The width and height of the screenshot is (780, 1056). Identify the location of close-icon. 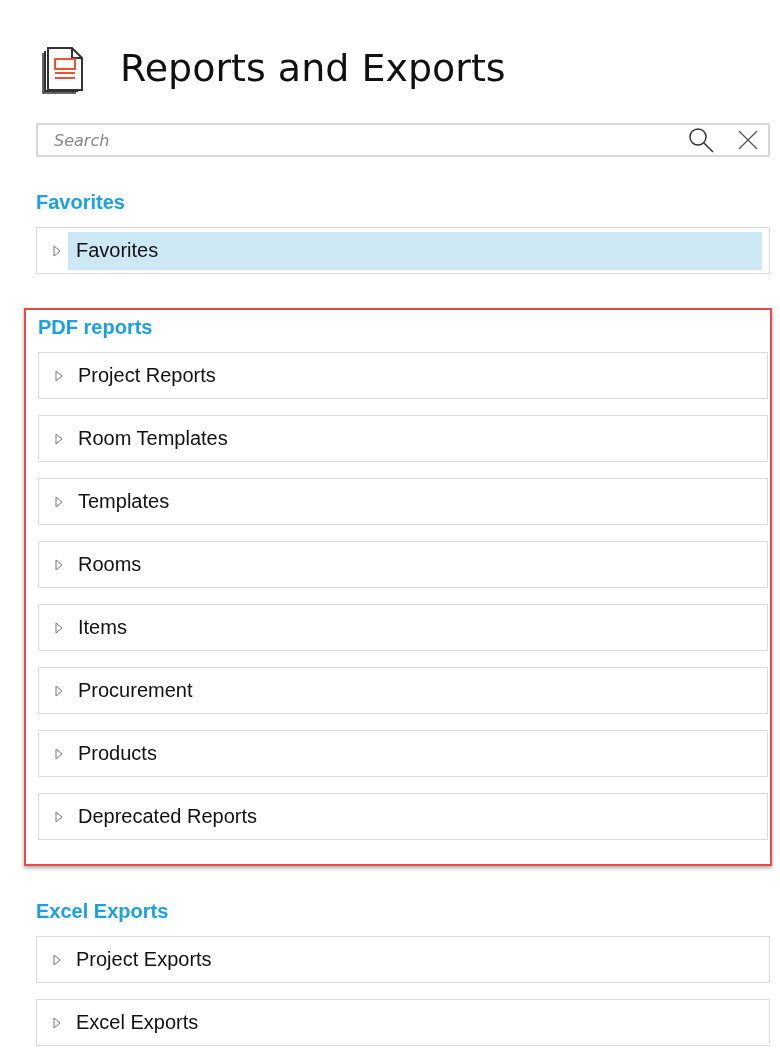
(748, 140).